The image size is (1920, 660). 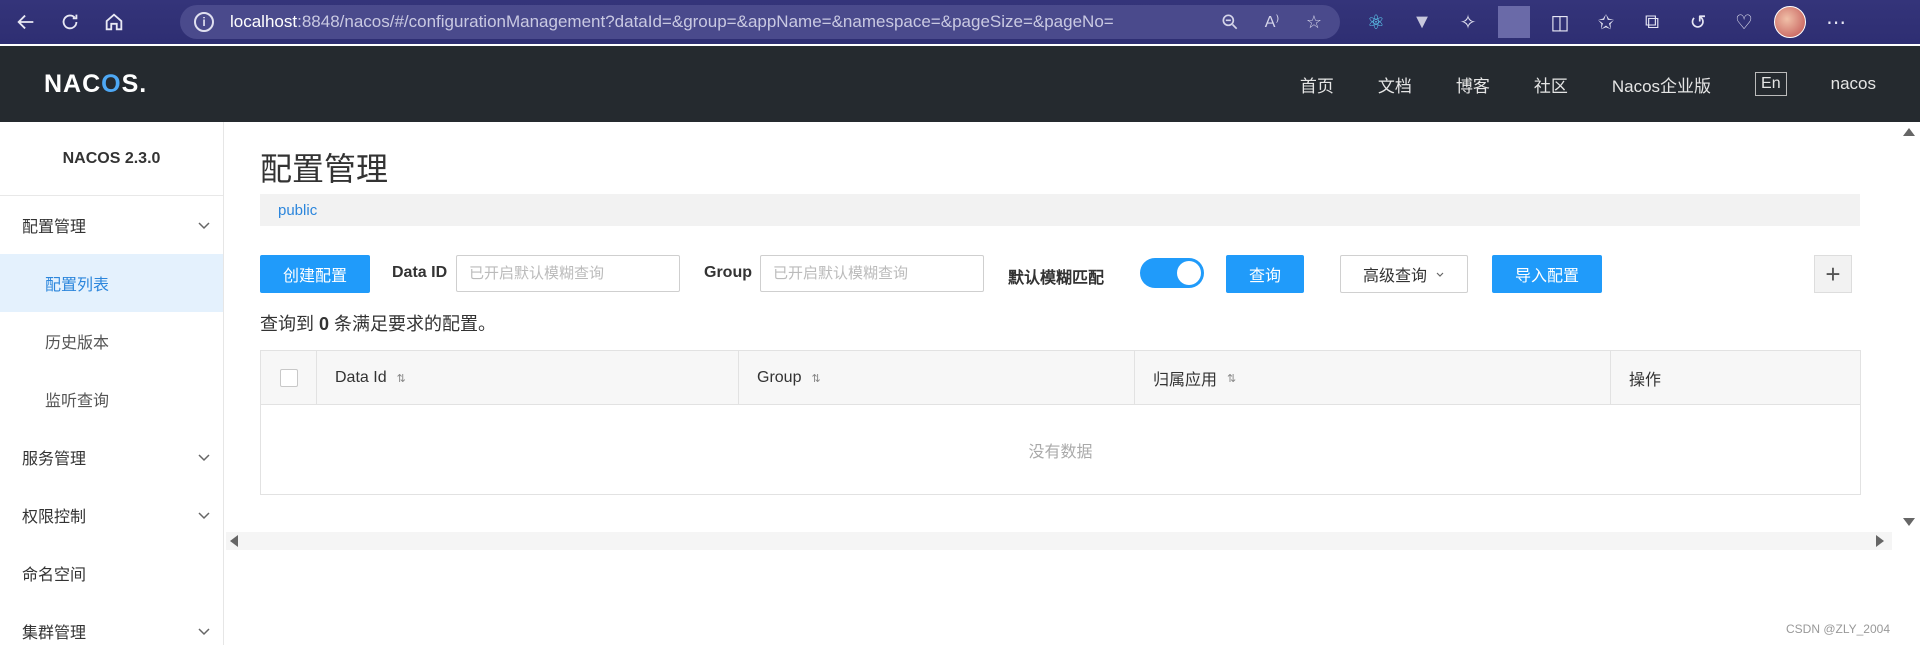 What do you see at coordinates (26, 22) in the screenshot?
I see `back-icon` at bounding box center [26, 22].